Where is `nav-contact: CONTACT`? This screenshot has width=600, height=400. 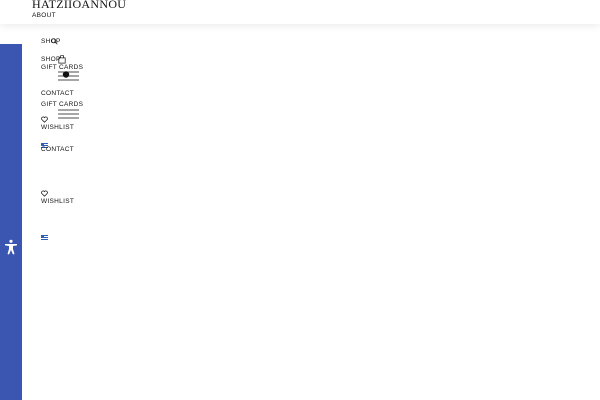 nav-contact: CONTACT is located at coordinates (57, 94).